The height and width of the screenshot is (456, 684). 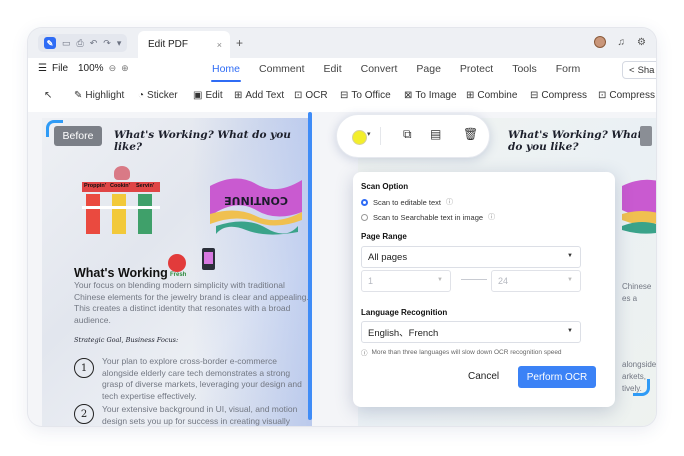 What do you see at coordinates (80, 43) in the screenshot?
I see `print-icon: ⎙` at bounding box center [80, 43].